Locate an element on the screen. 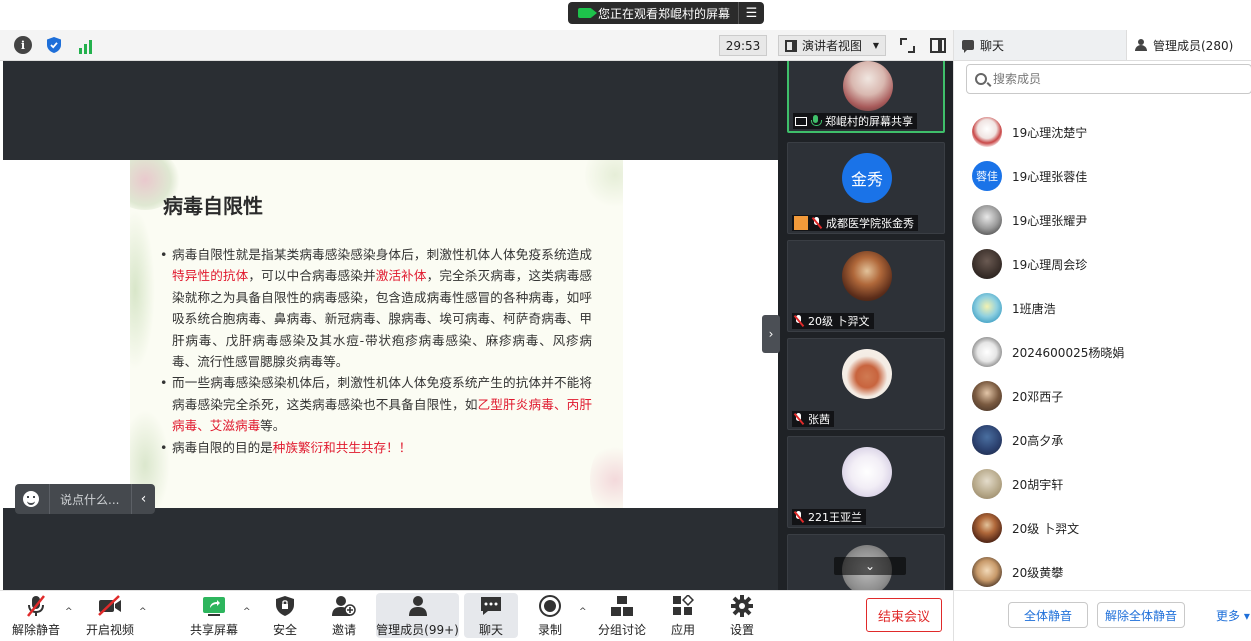 This screenshot has height=641, width=1251. invite-button: 邀请 is located at coordinates (344, 615).